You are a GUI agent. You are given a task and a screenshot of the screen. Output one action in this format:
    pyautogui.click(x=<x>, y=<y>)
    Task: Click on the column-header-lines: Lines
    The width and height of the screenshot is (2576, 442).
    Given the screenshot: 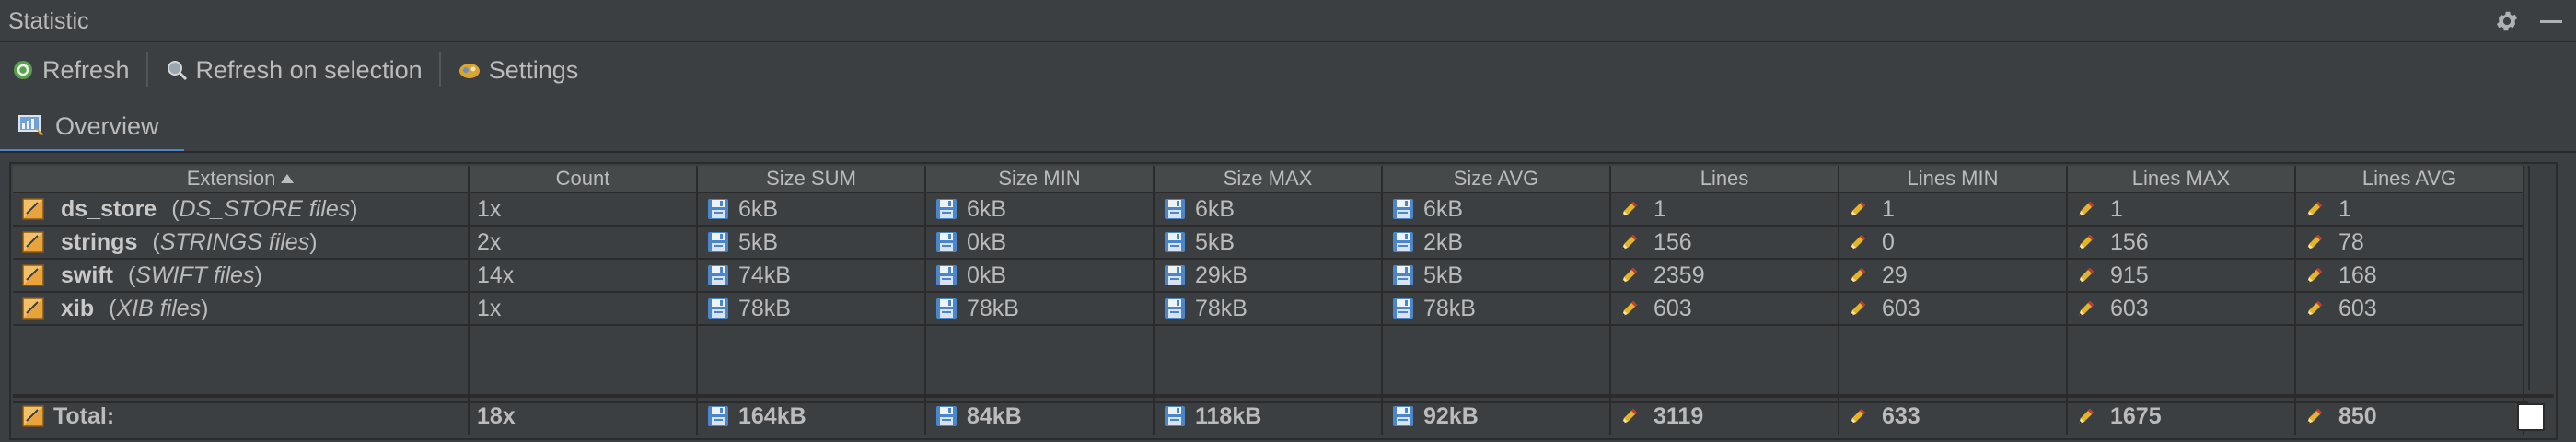 What is the action you would take?
    pyautogui.click(x=1725, y=179)
    